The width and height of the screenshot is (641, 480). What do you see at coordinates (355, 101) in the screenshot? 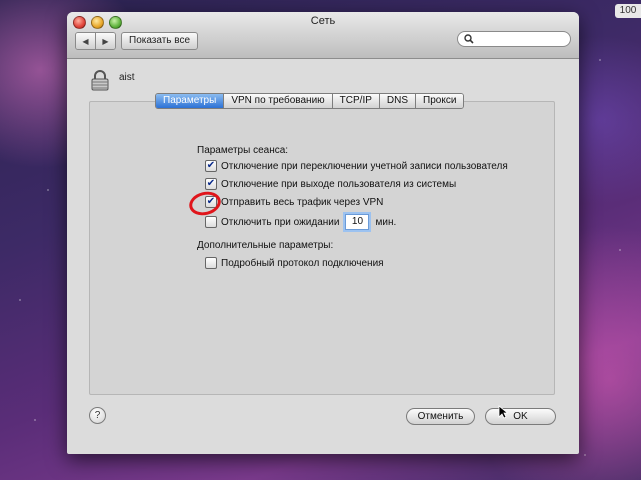
I see `tab-tcp-ip: TCP/IP` at bounding box center [355, 101].